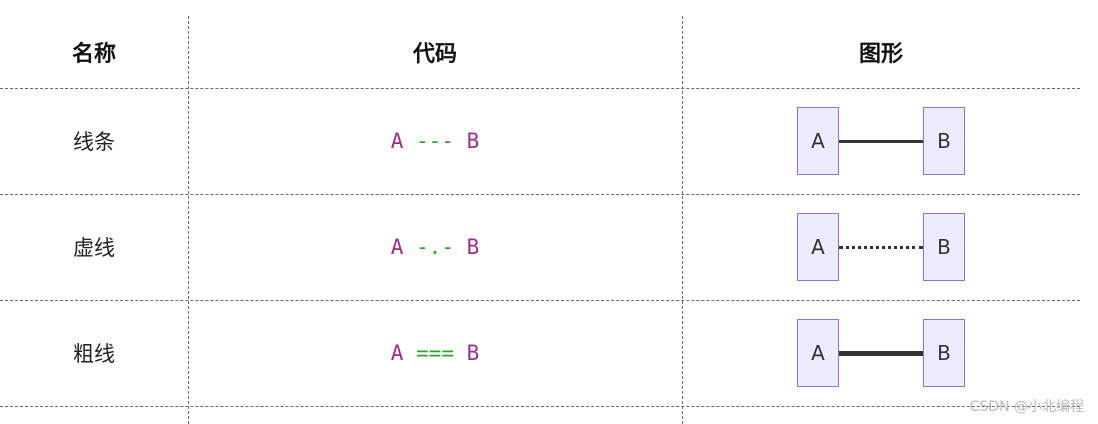 This screenshot has width=1098, height=424. I want to click on code-operator: ===, so click(435, 353).